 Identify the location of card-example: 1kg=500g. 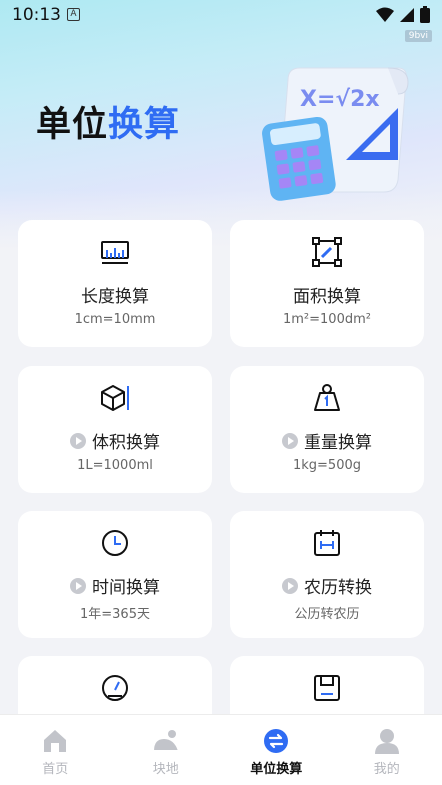
(326, 465).